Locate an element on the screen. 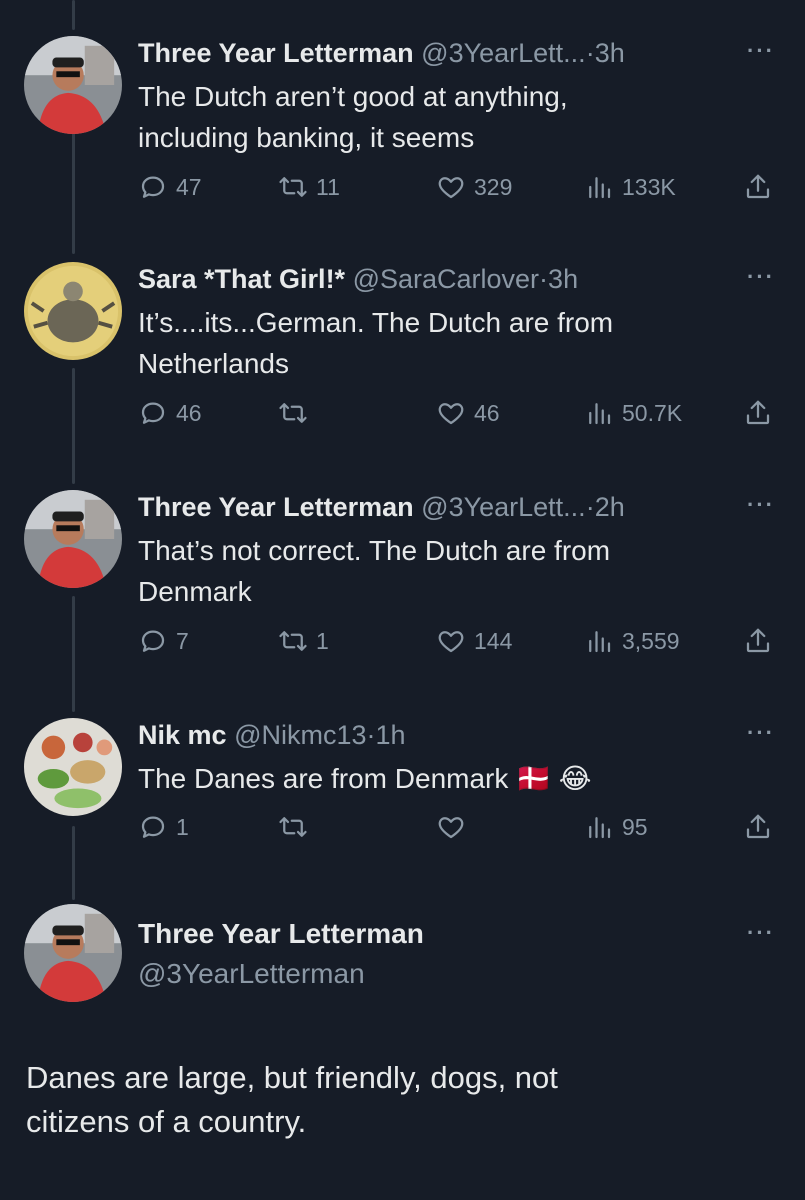 Image resolution: width=805 pixels, height=1200 pixels. retweet-button: 1 is located at coordinates (303, 641).